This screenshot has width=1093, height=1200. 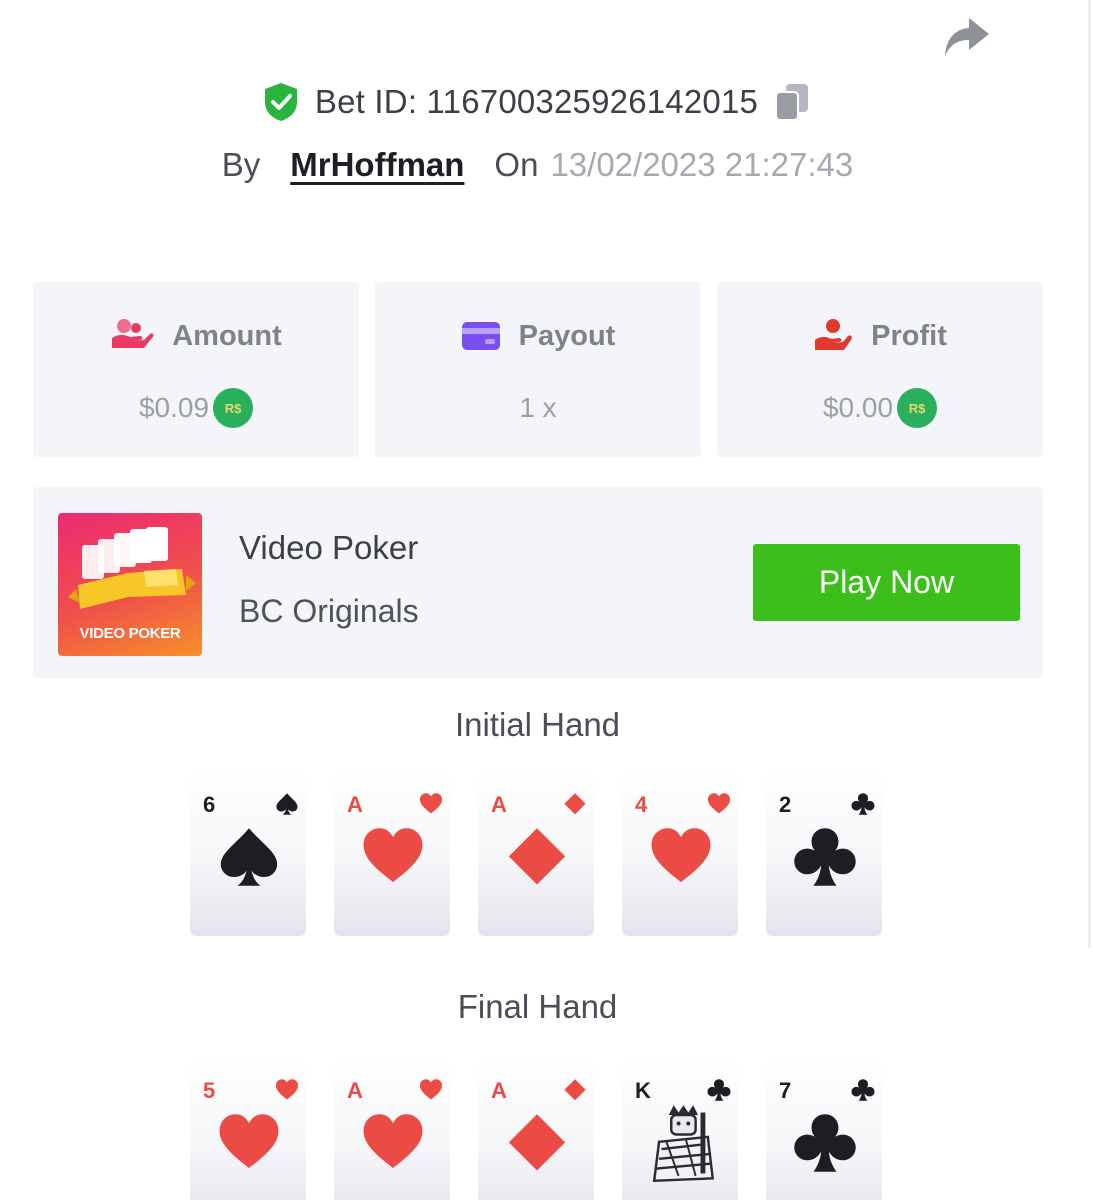 What do you see at coordinates (641, 804) in the screenshot?
I see `card-rank: 4` at bounding box center [641, 804].